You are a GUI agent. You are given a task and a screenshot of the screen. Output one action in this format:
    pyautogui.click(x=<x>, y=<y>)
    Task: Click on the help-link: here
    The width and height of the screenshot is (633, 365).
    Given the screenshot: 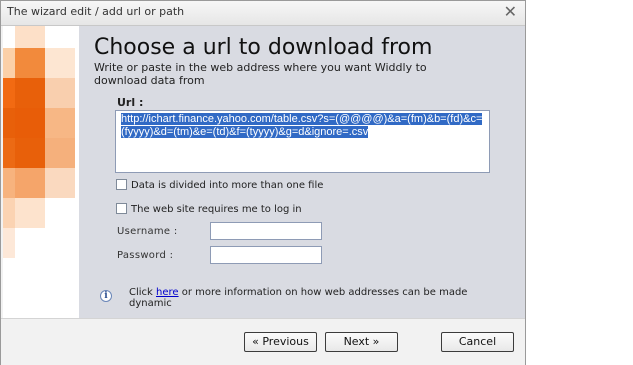 What is the action you would take?
    pyautogui.click(x=167, y=292)
    